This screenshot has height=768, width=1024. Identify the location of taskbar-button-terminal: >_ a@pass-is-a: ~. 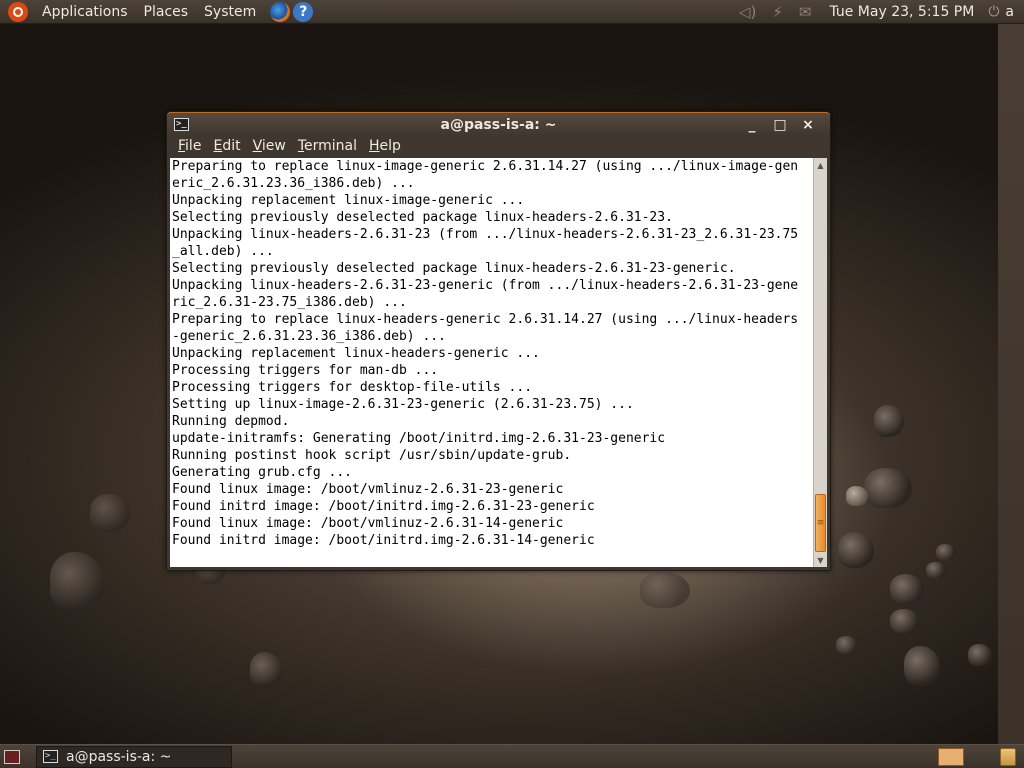
(134, 756).